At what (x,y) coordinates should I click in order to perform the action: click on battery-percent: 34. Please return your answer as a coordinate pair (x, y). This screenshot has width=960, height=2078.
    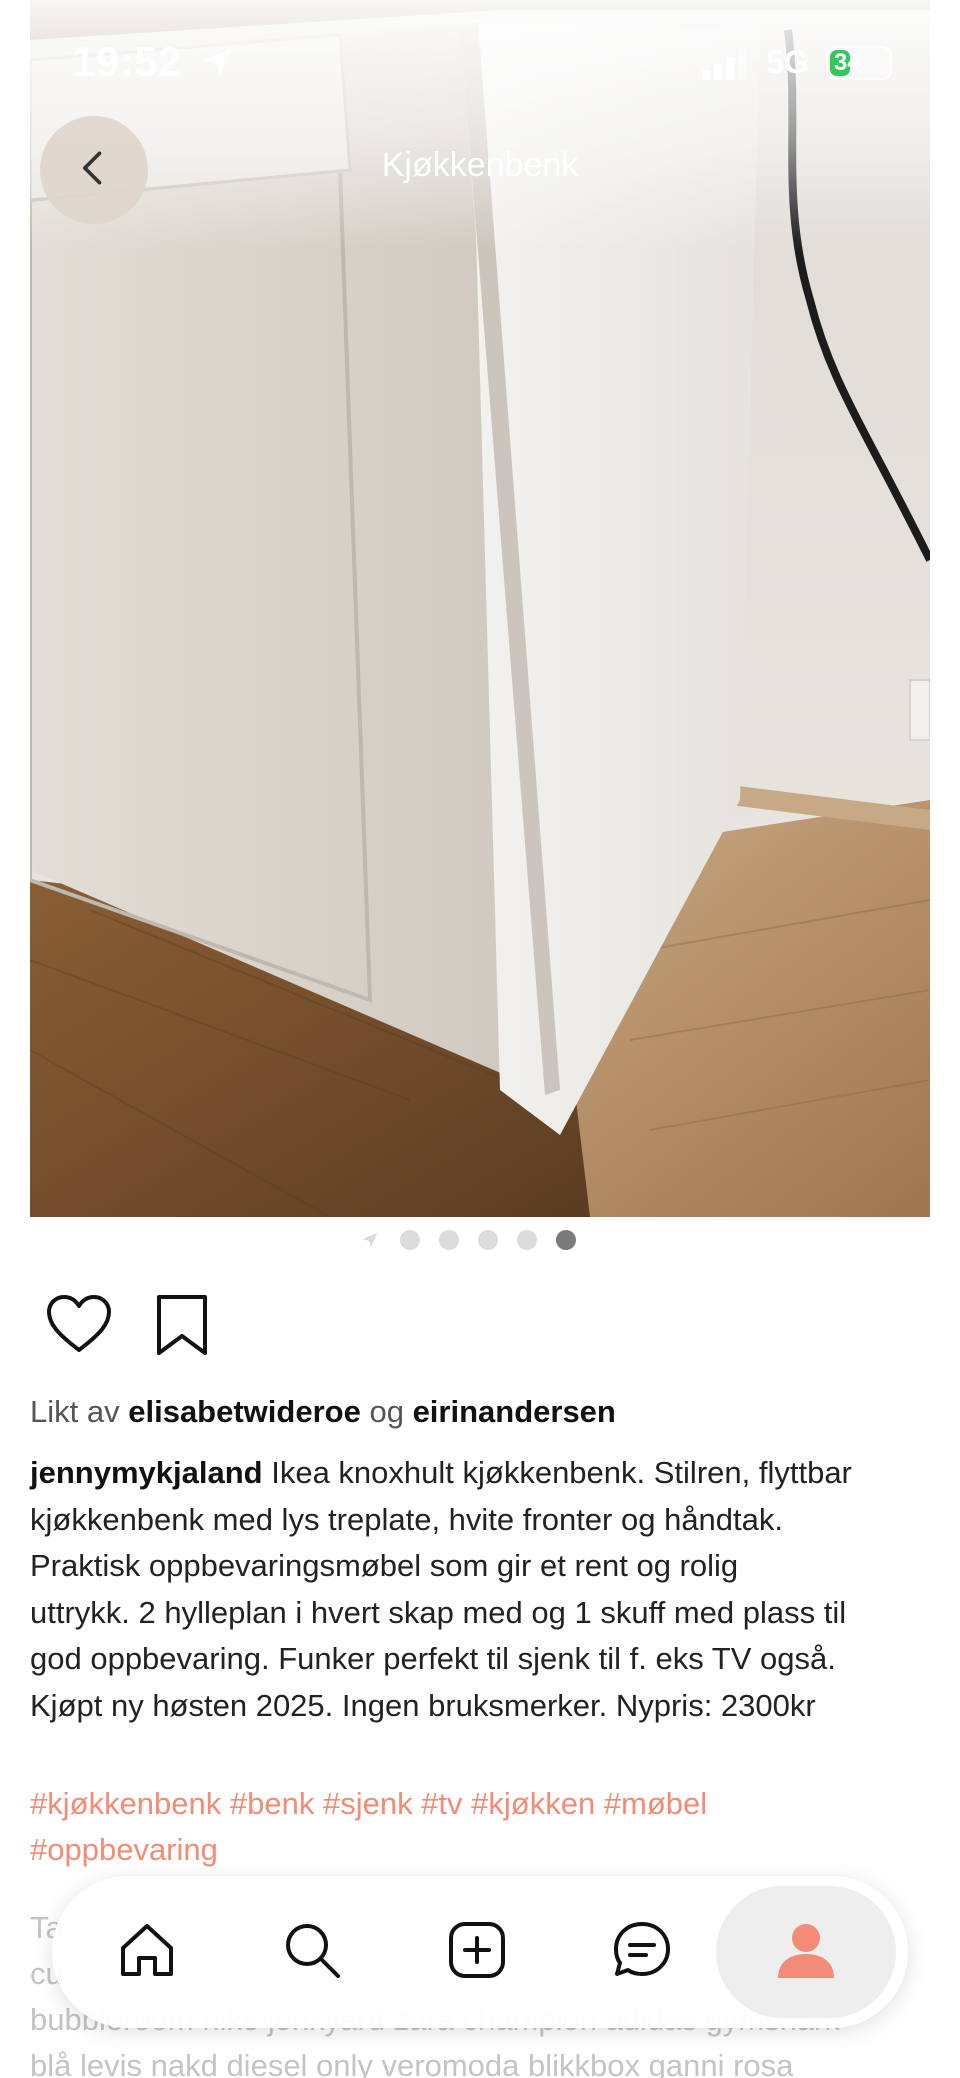
    Looking at the image, I should click on (847, 62).